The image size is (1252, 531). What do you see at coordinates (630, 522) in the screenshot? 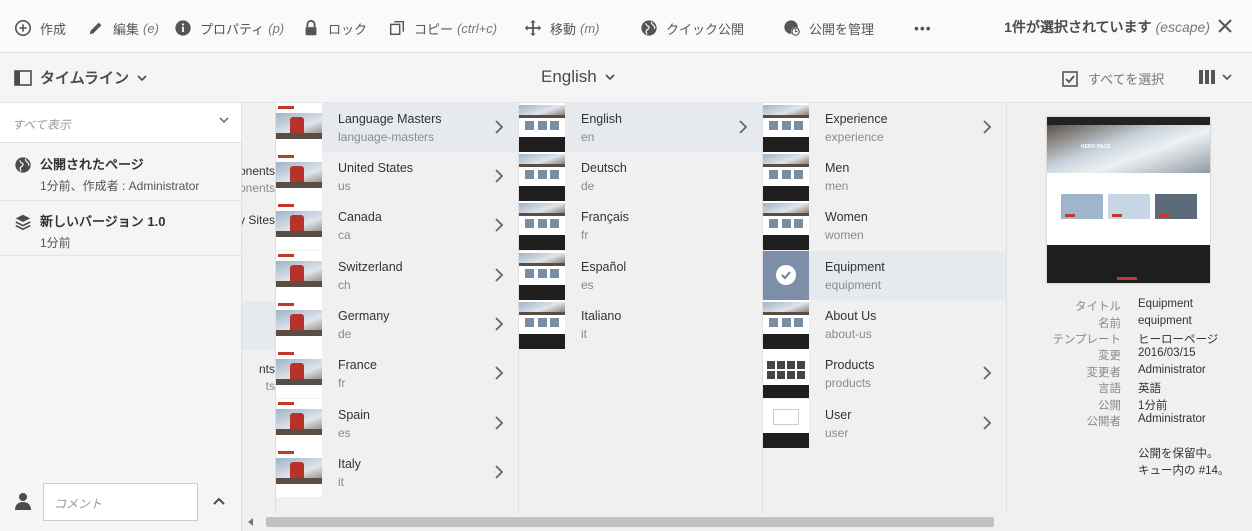
I see `scrollbar-thumb` at bounding box center [630, 522].